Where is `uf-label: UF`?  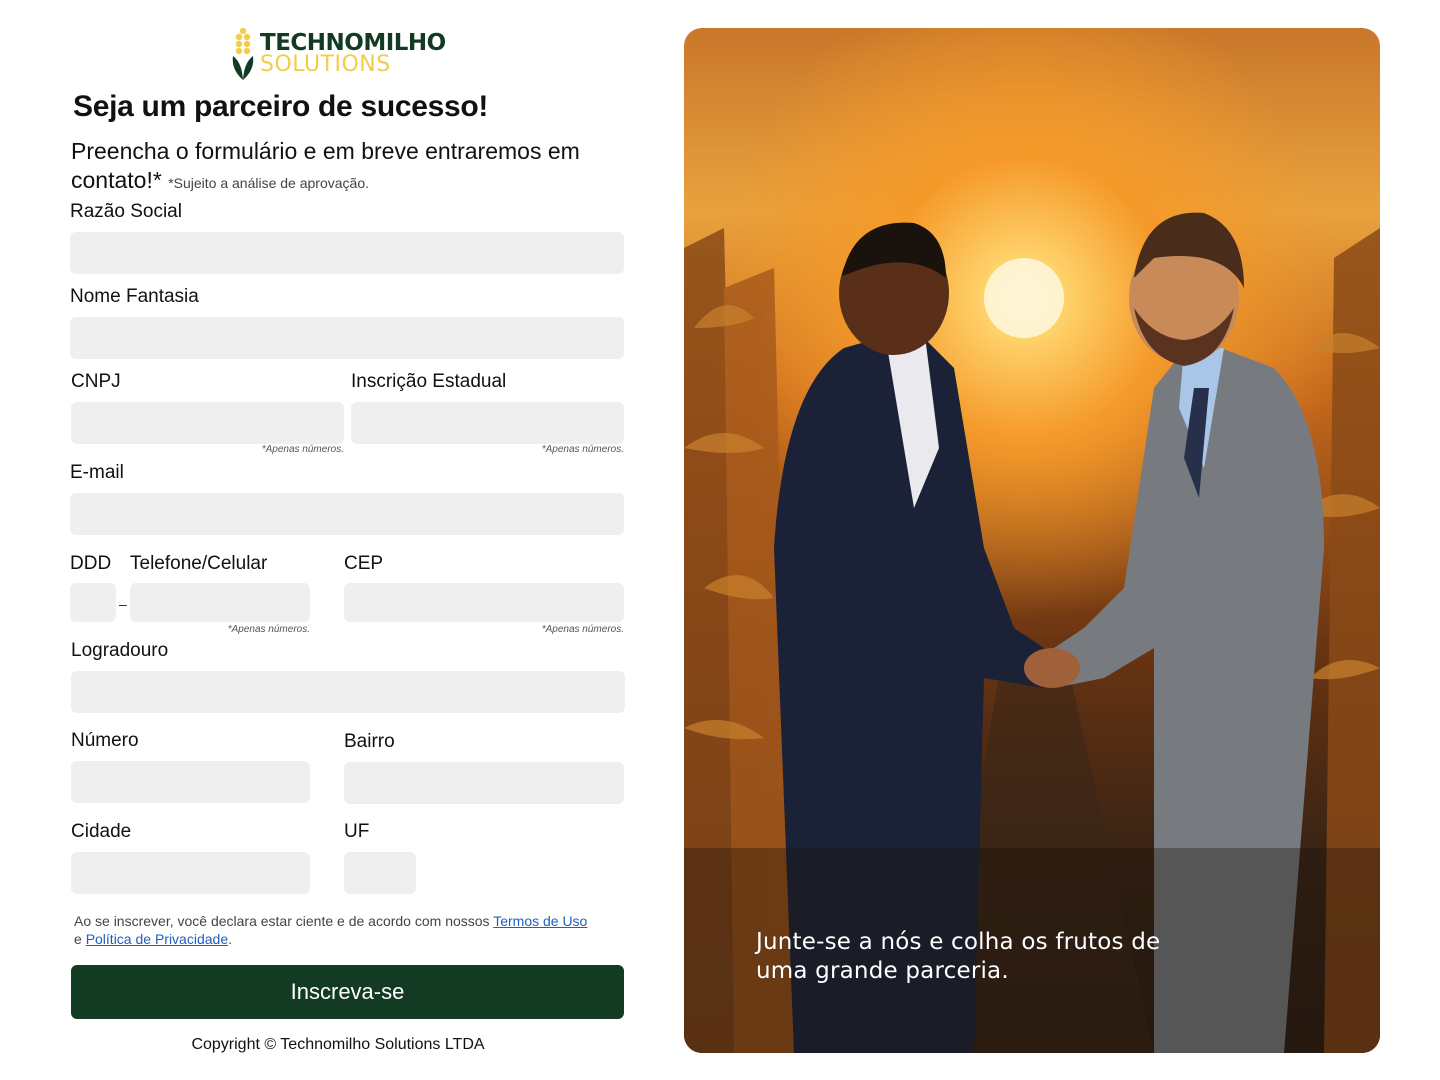 uf-label: UF is located at coordinates (357, 831).